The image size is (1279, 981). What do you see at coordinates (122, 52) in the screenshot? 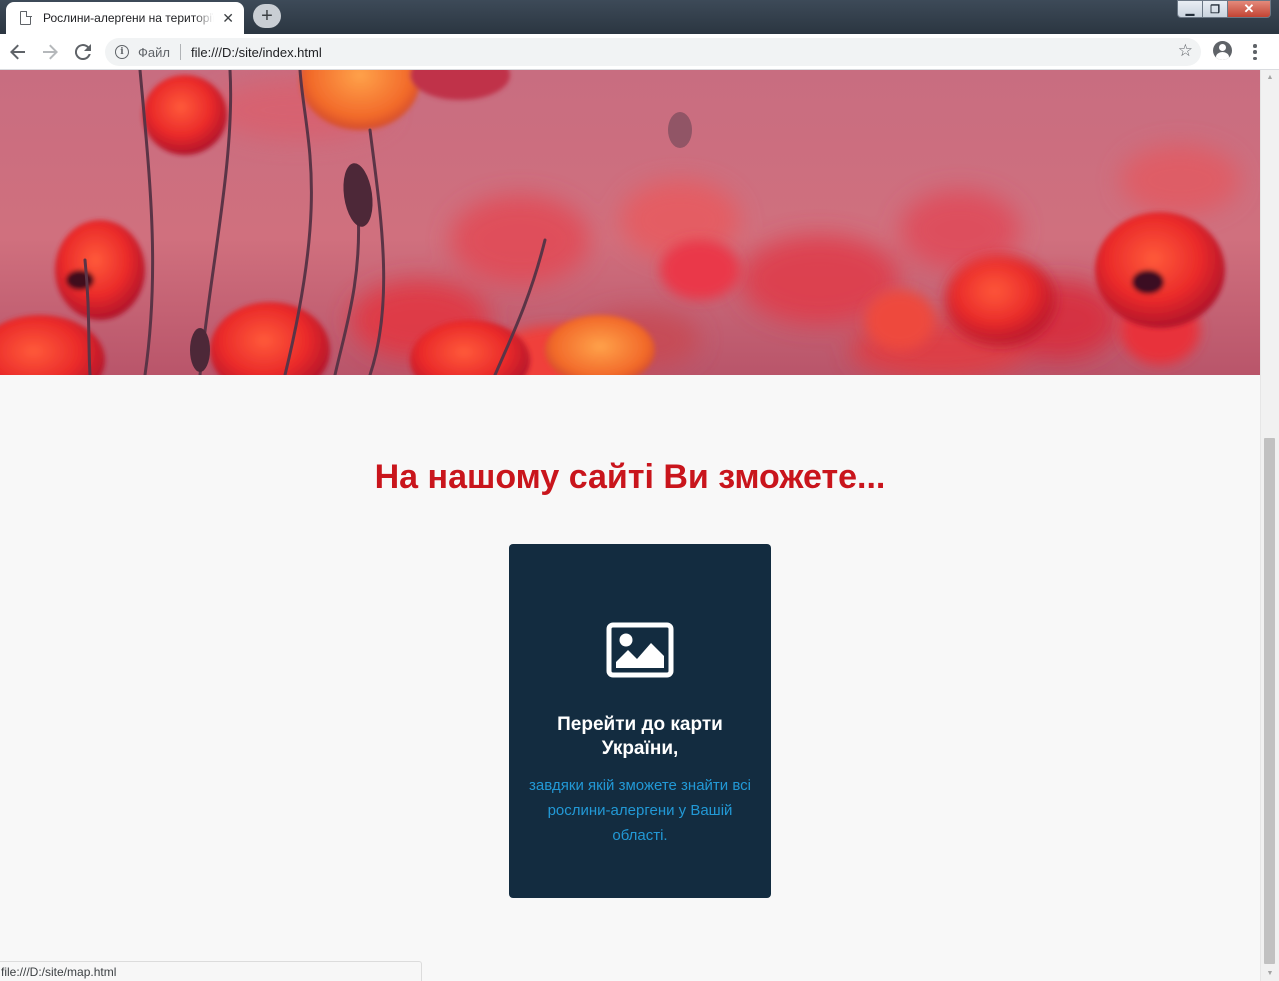
I see `info-icon: i` at bounding box center [122, 52].